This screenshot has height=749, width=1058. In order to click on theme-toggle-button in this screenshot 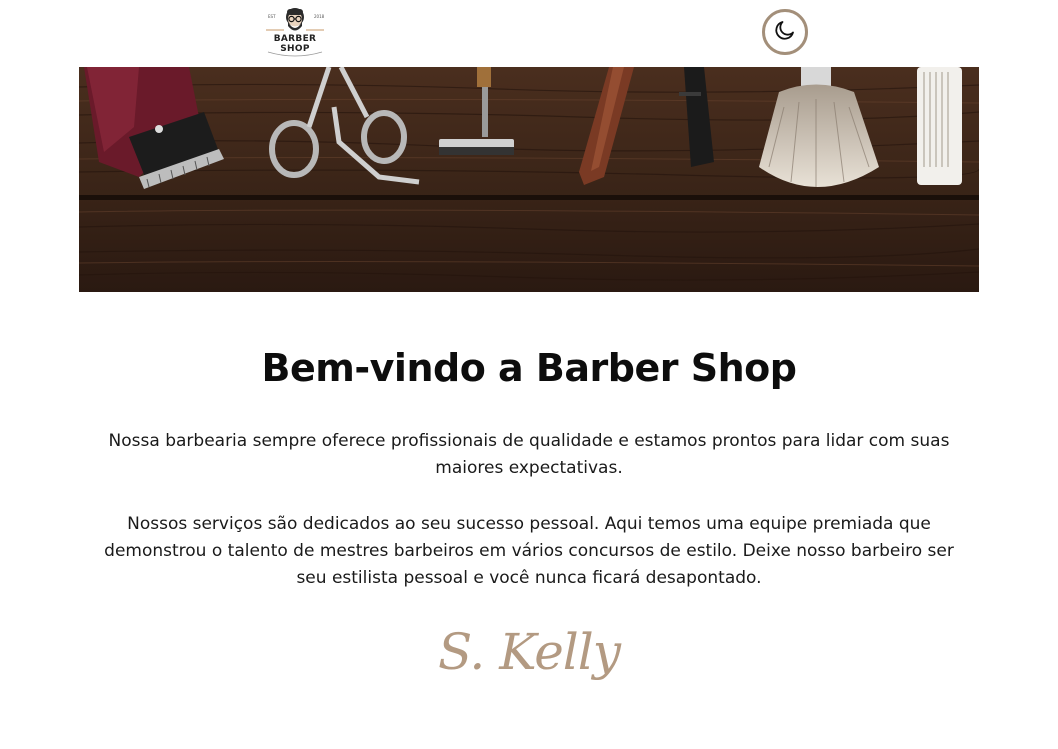, I will do `click(785, 32)`.